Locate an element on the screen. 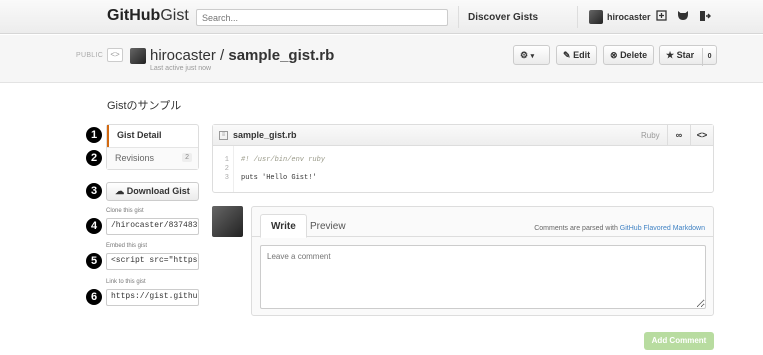 The width and height of the screenshot is (763, 355). nav-gist-detail: Gist Detail is located at coordinates (152, 136).